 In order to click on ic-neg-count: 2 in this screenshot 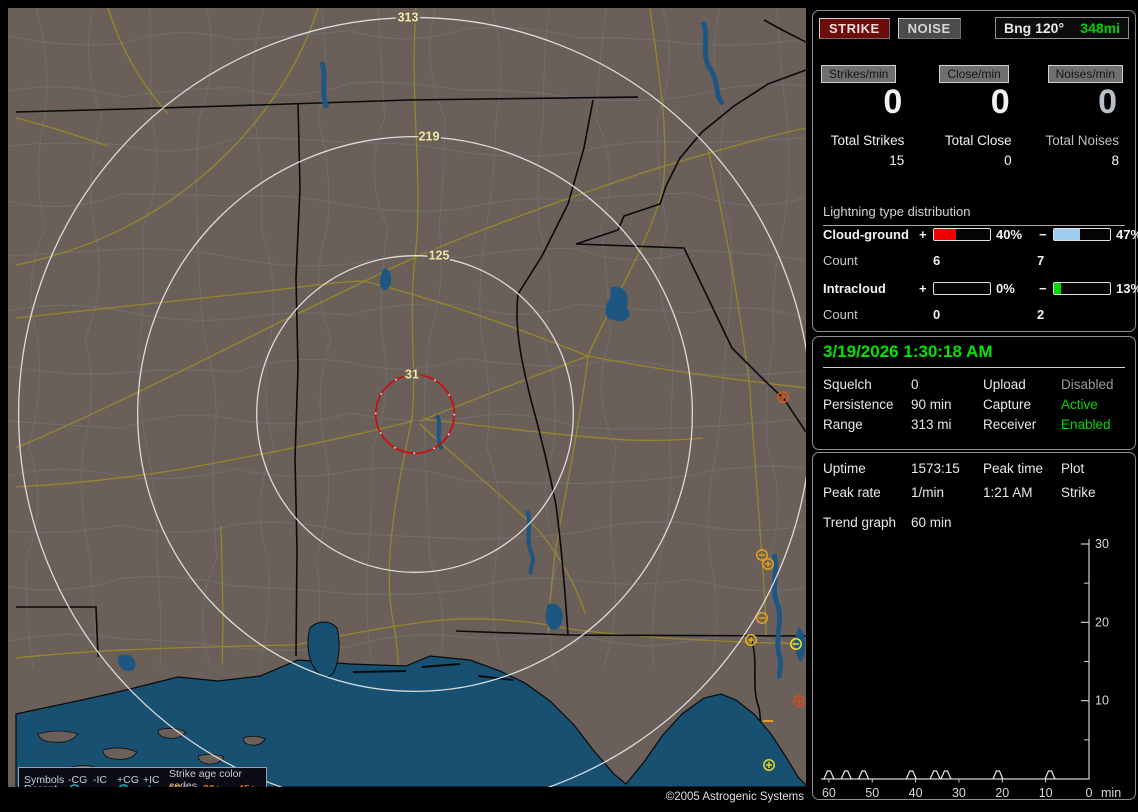, I will do `click(1041, 314)`.